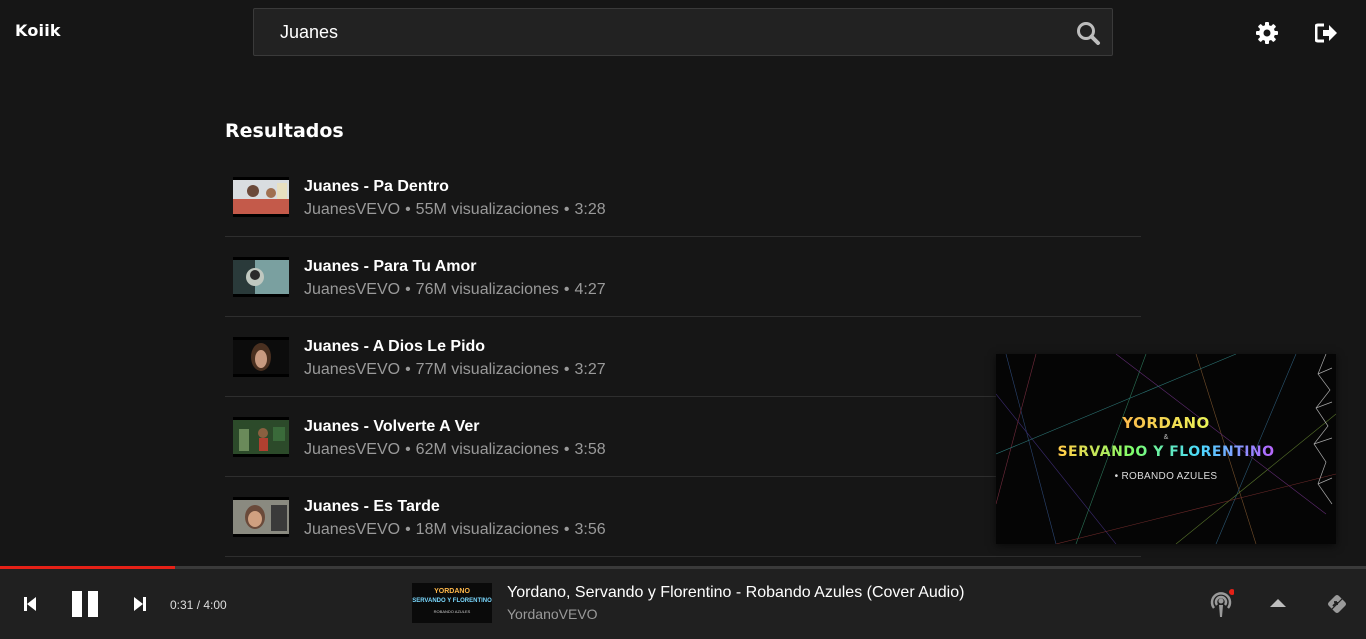 Image resolution: width=1366 pixels, height=639 pixels. Describe the element at coordinates (487, 289) in the screenshot. I see `view-count: 76M visualizaciones` at that location.